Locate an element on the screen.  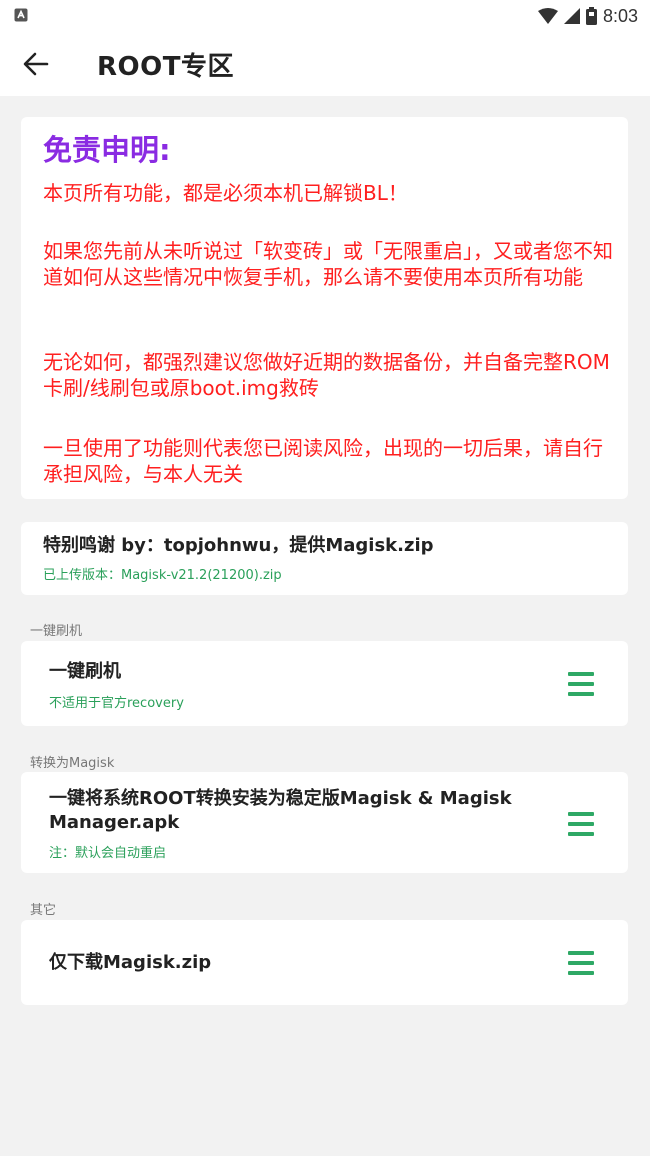
section-label-magisk: 转换为Magisk is located at coordinates (72, 763).